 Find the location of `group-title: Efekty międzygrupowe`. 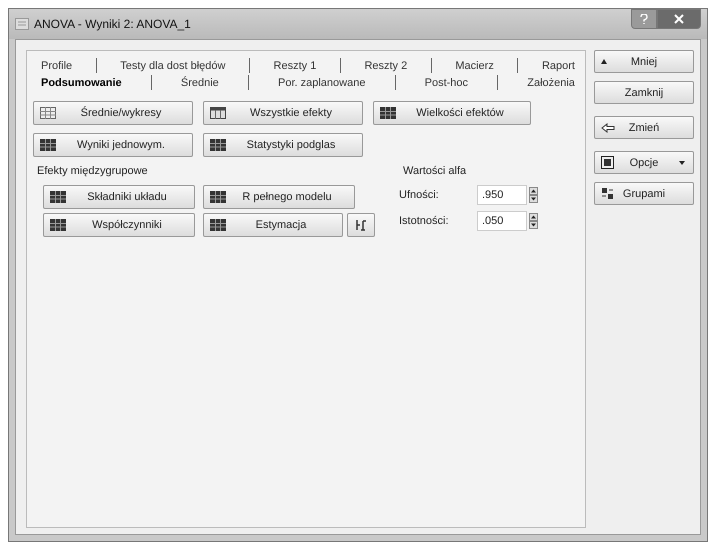

group-title: Efekty międzygrupowe is located at coordinates (93, 171).